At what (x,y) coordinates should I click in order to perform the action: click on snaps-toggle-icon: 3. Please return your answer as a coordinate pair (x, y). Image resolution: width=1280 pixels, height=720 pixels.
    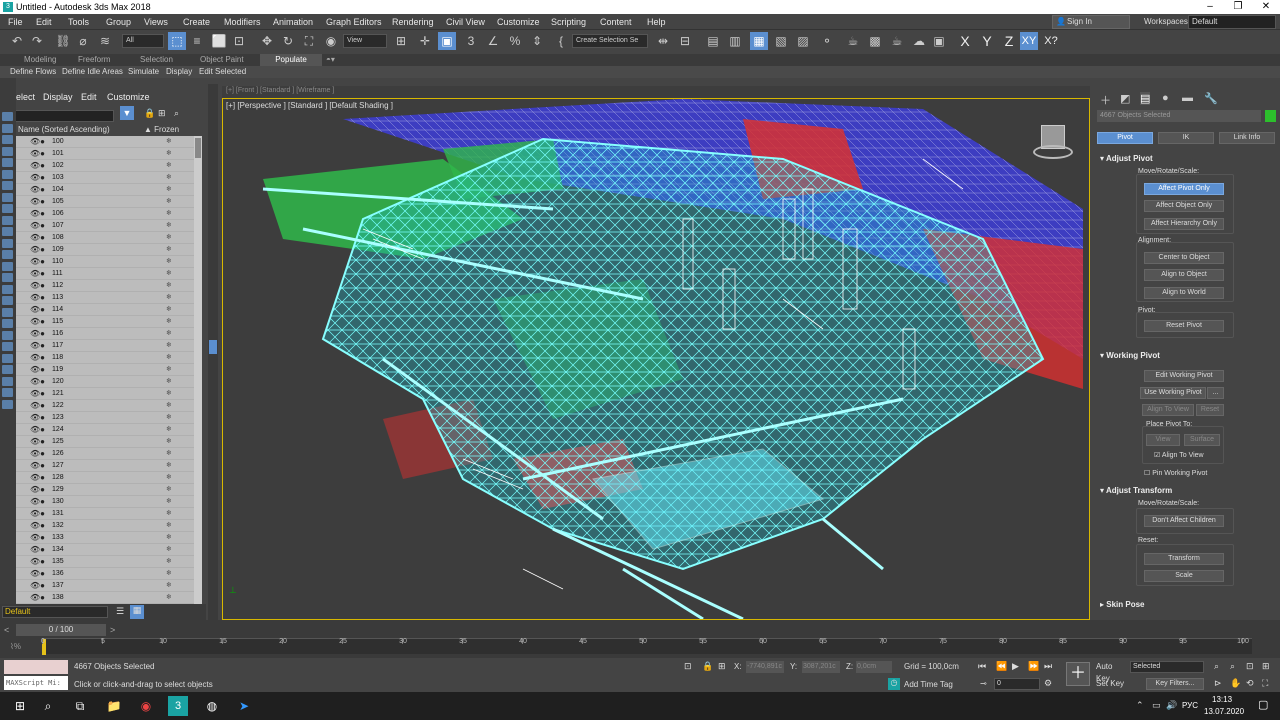
    Looking at the image, I should click on (471, 41).